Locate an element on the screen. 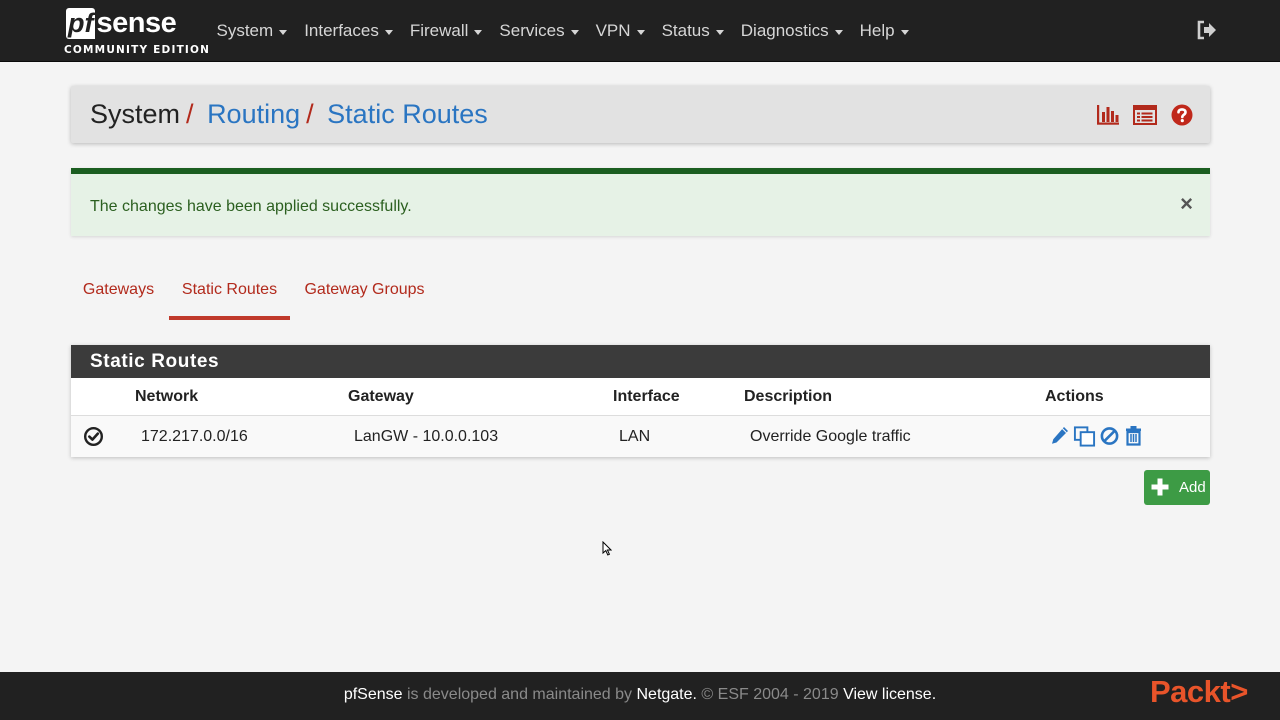  nav-interfaces: Interfaces is located at coordinates (349, 31).